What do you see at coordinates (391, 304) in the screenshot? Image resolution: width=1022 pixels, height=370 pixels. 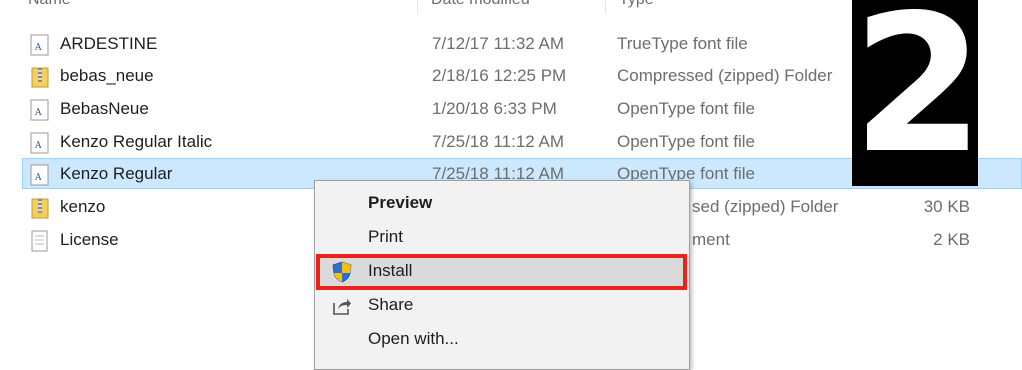 I see `menu-item-label: Share` at bounding box center [391, 304].